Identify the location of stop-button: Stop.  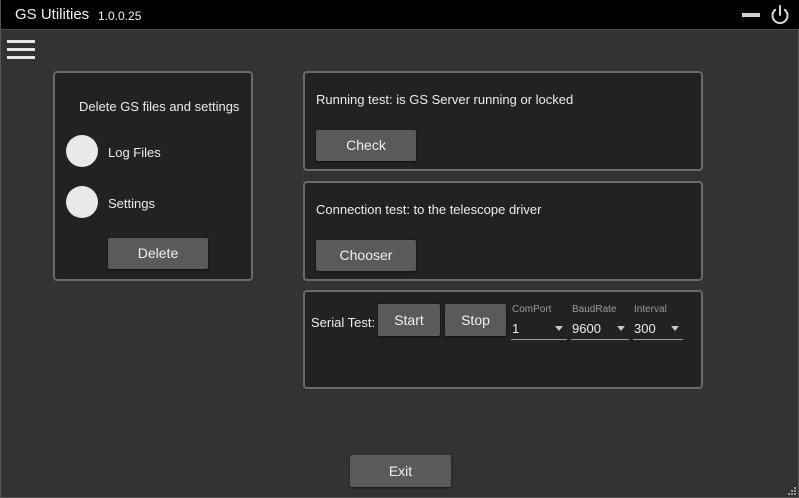
(475, 320).